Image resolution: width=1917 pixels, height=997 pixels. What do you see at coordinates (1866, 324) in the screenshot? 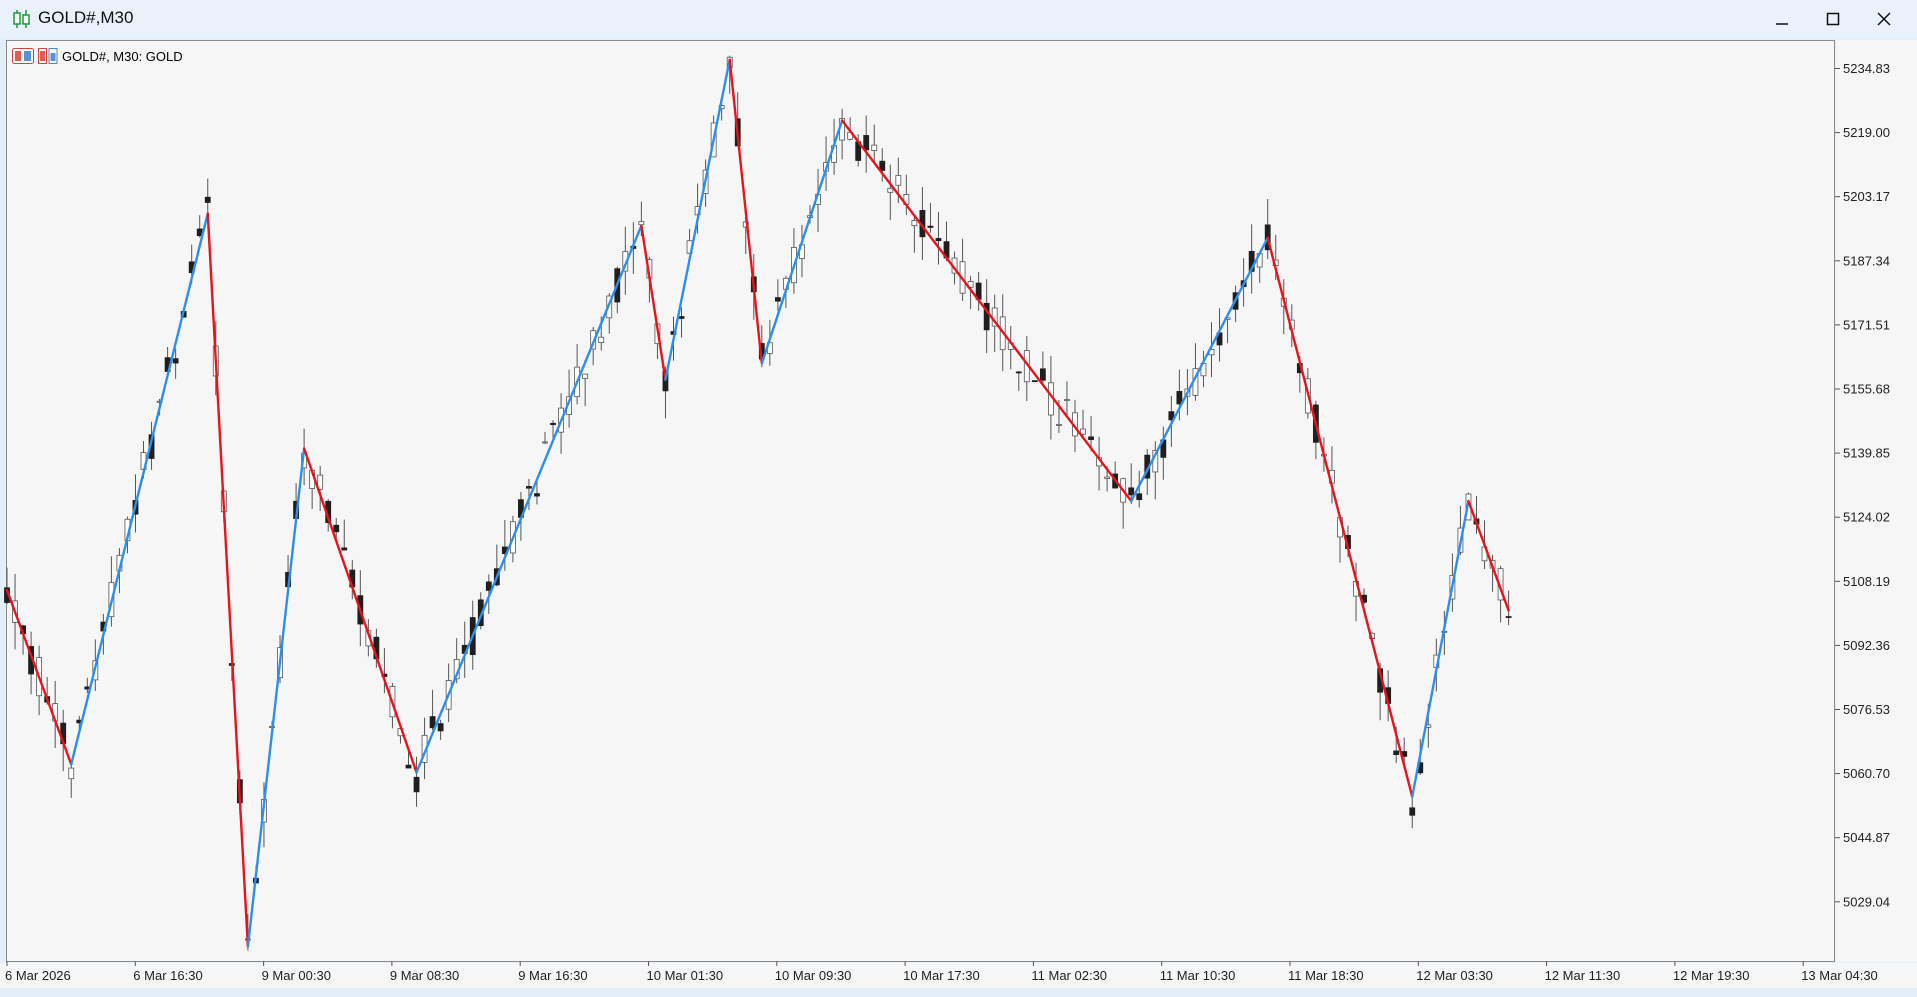
I see `price-tick-label: 5171.51` at bounding box center [1866, 324].